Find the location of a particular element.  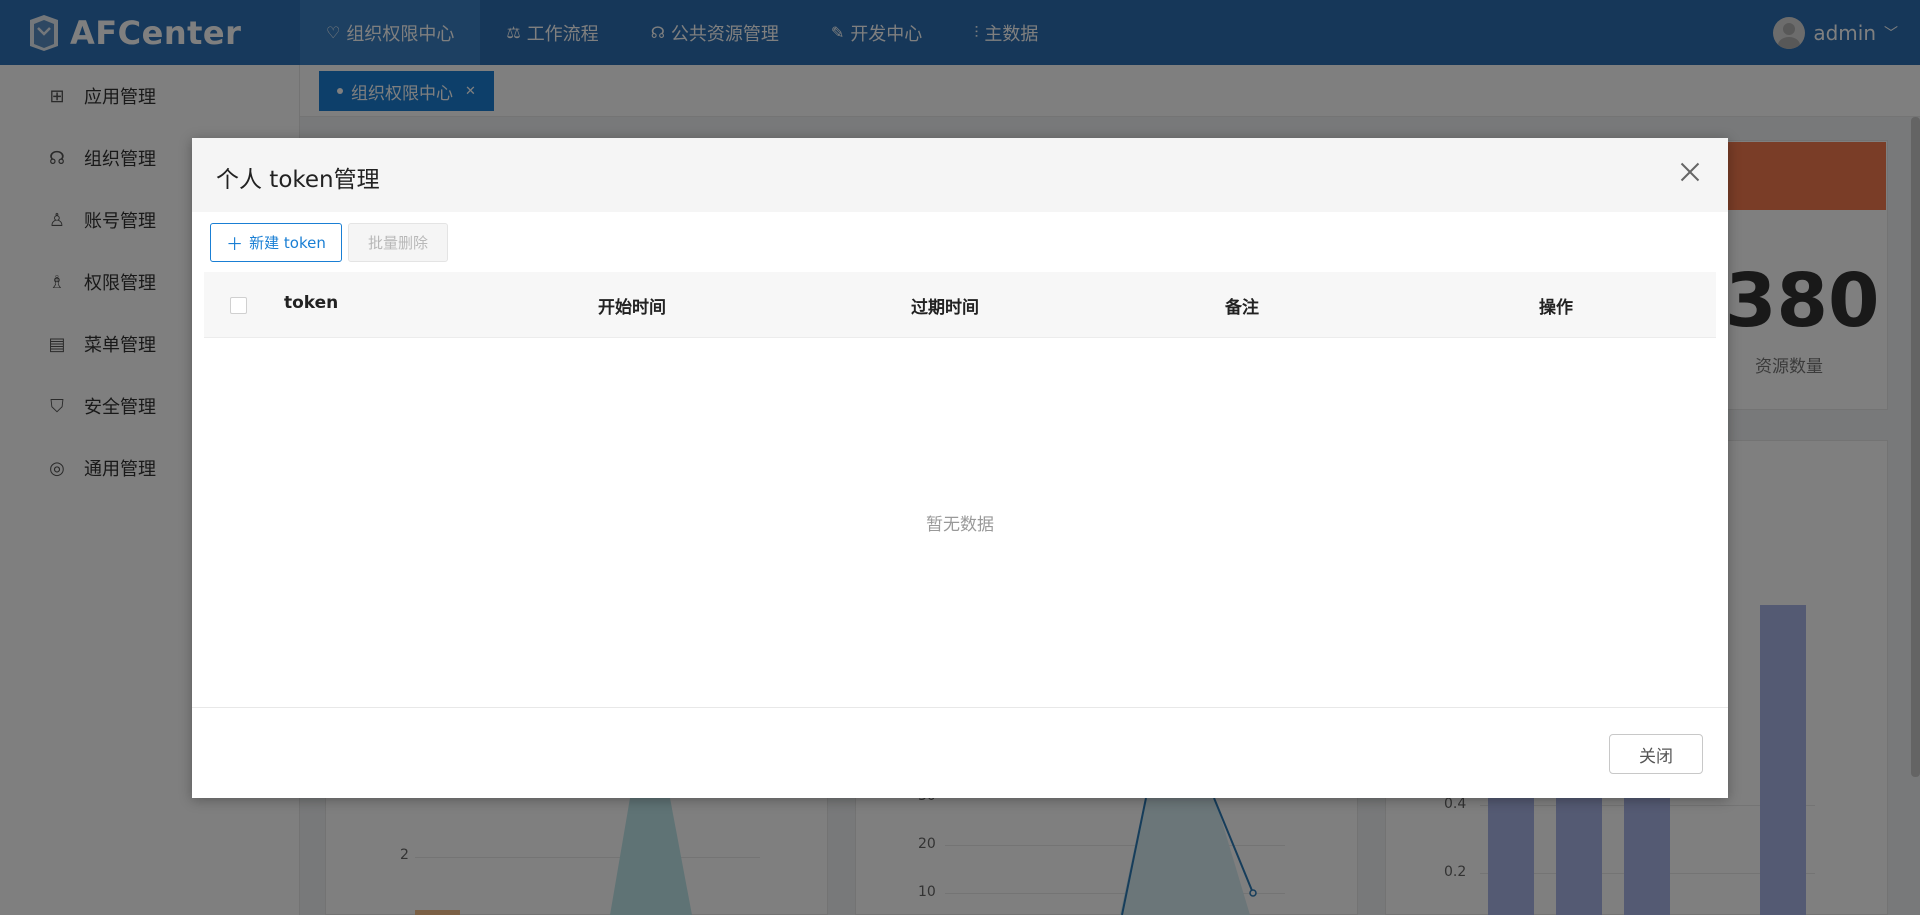

footer-divider is located at coordinates (960, 707).